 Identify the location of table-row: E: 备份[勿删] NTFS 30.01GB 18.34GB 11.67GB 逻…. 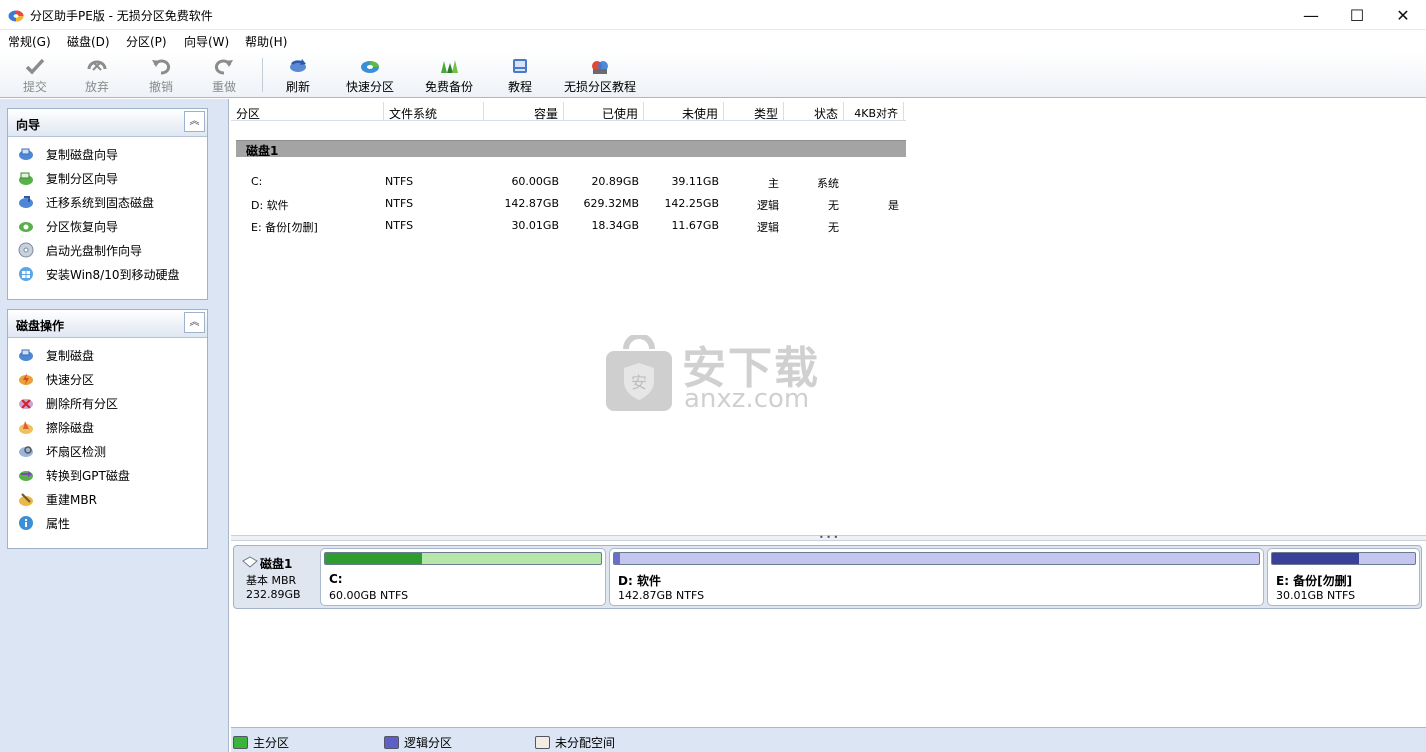
(568, 226).